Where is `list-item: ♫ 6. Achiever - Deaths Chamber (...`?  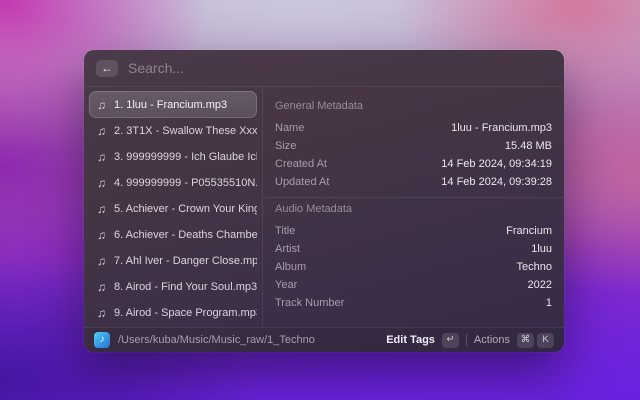 list-item: ♫ 6. Achiever - Deaths Chamber (... is located at coordinates (173, 235).